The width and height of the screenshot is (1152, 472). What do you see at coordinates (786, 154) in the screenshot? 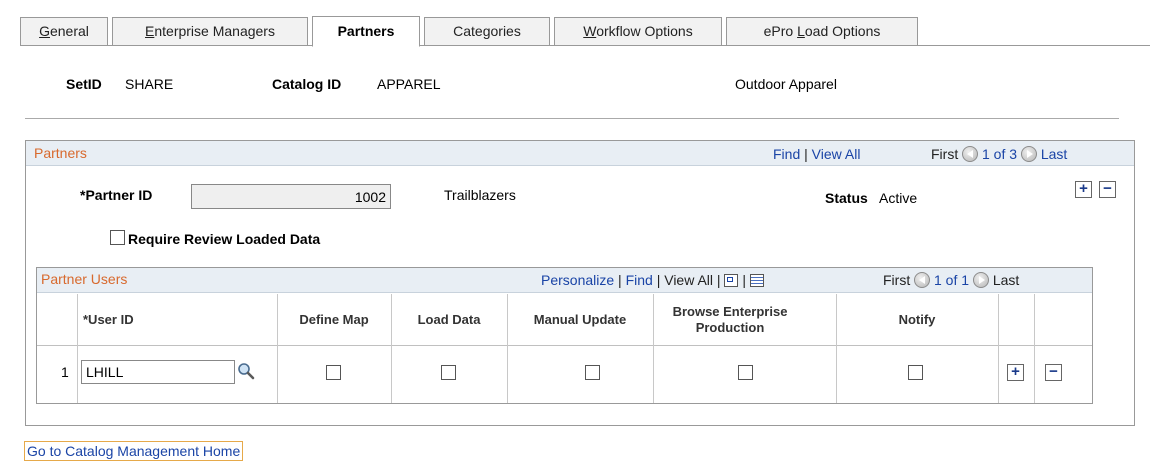
I see `partners-find-link: Find` at bounding box center [786, 154].